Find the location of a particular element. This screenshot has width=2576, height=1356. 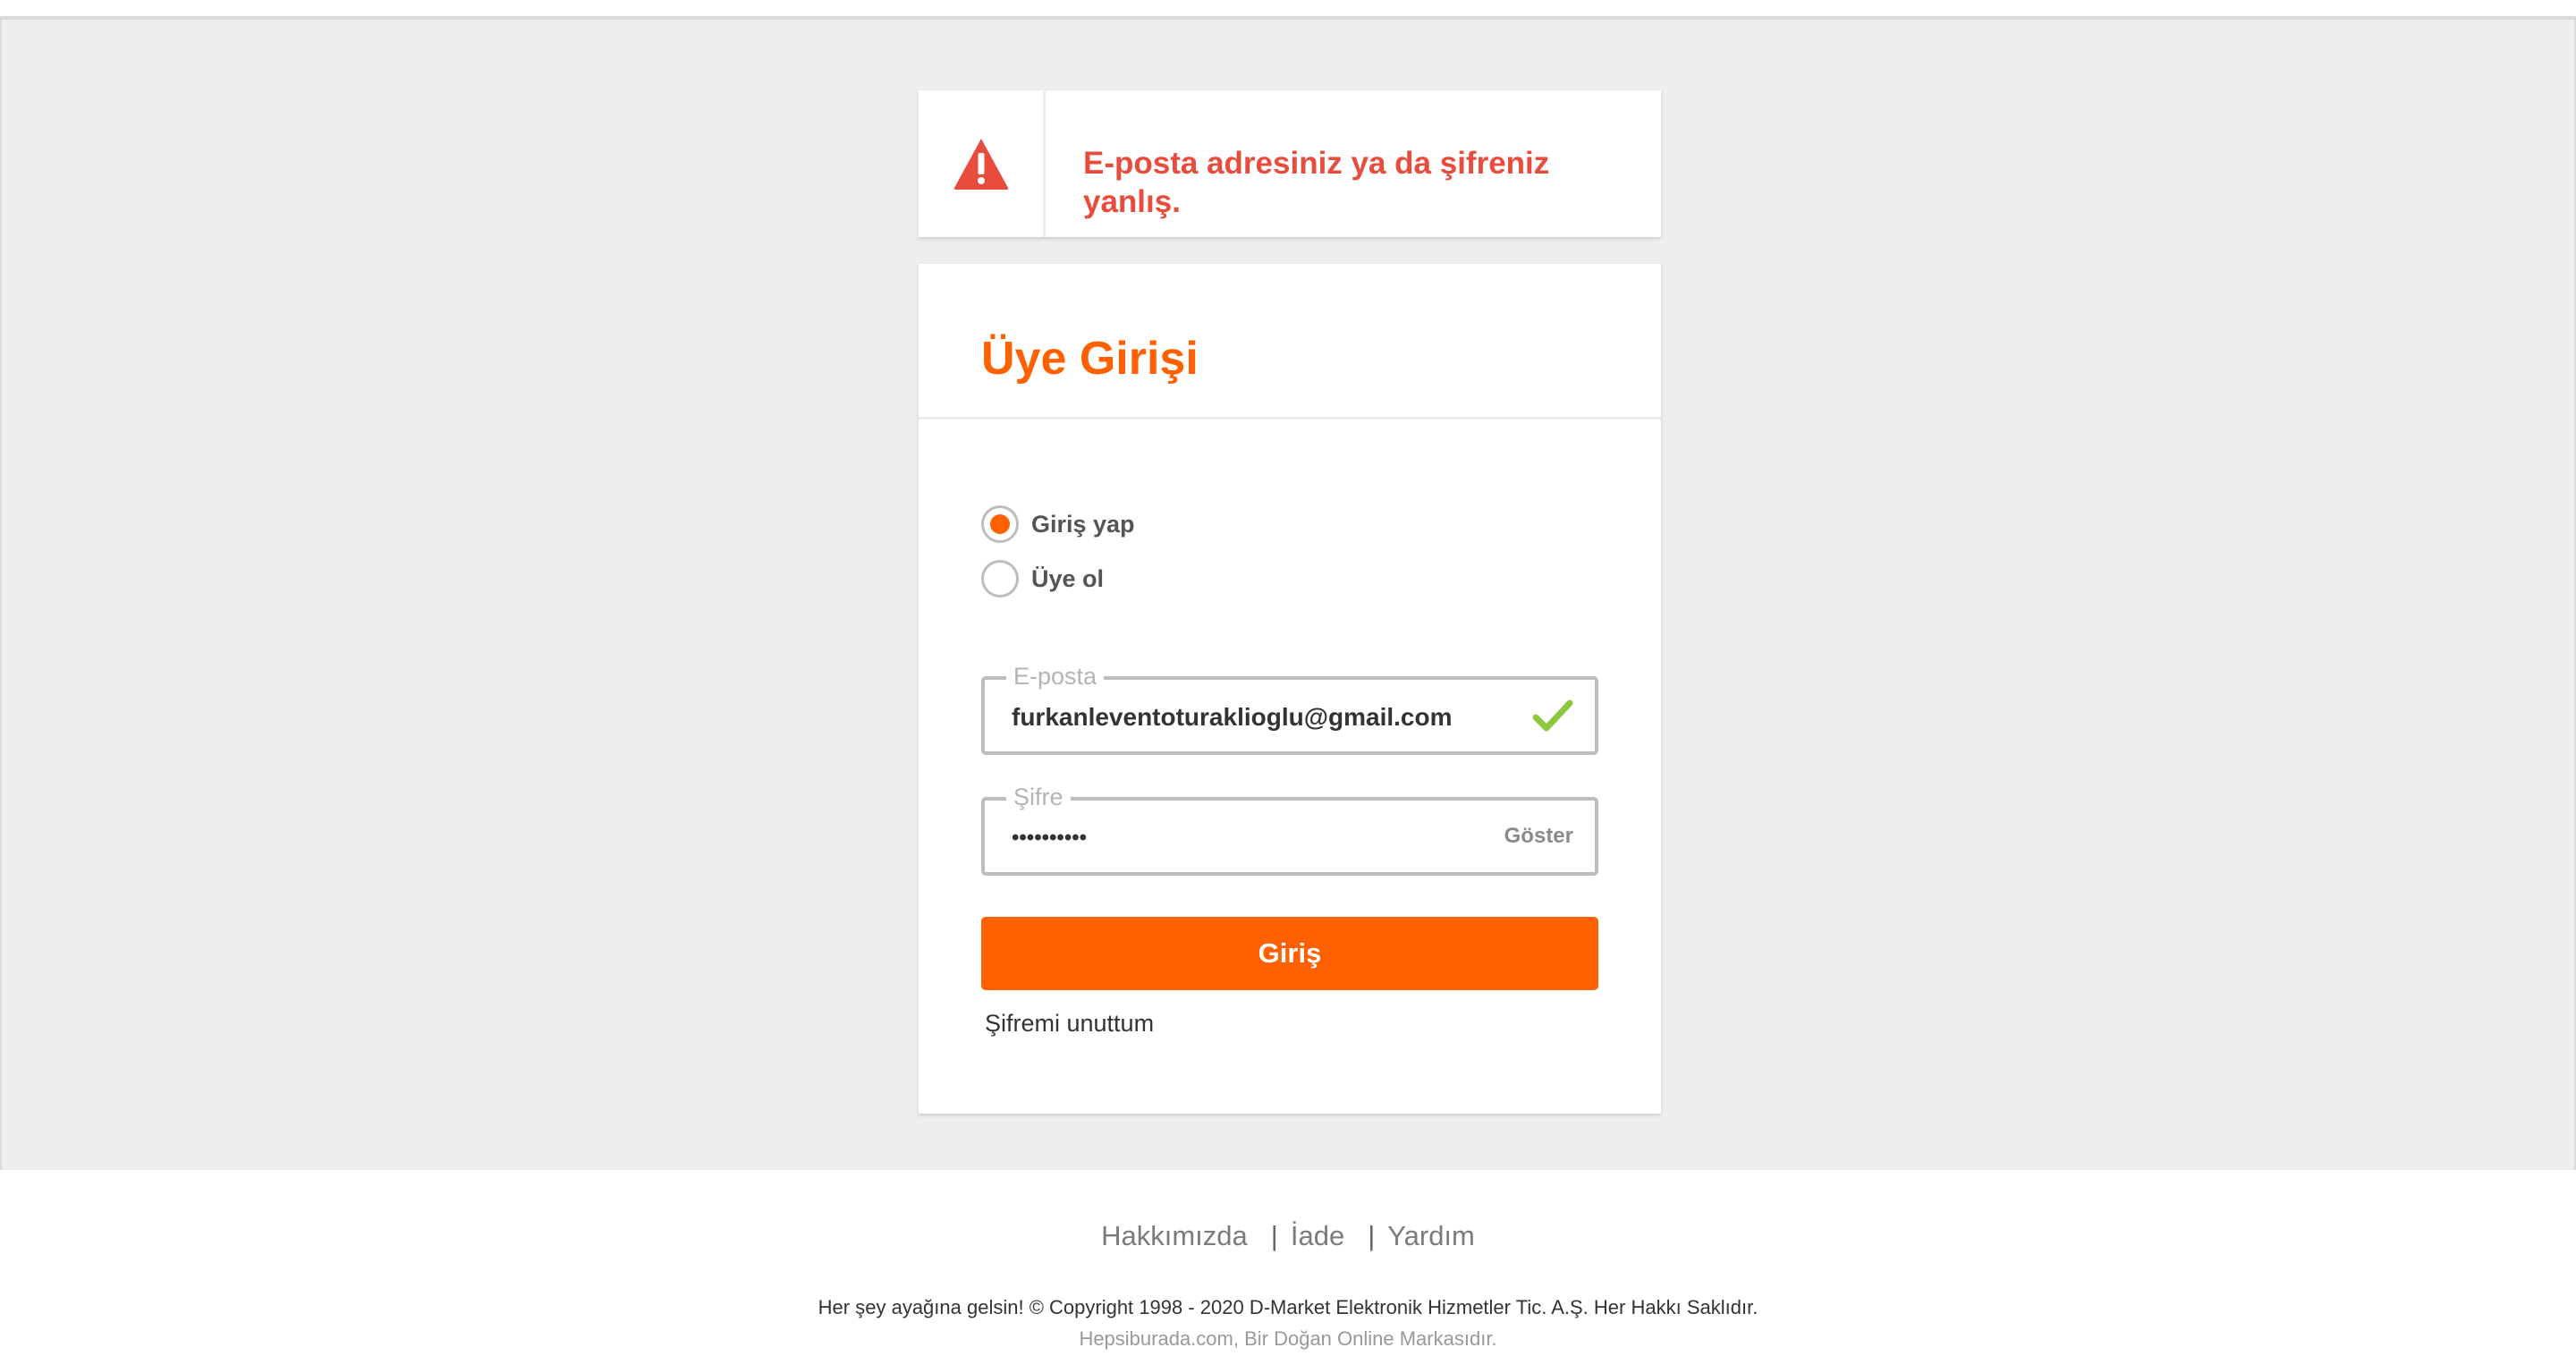

warning-triangle-icon is located at coordinates (980, 164).